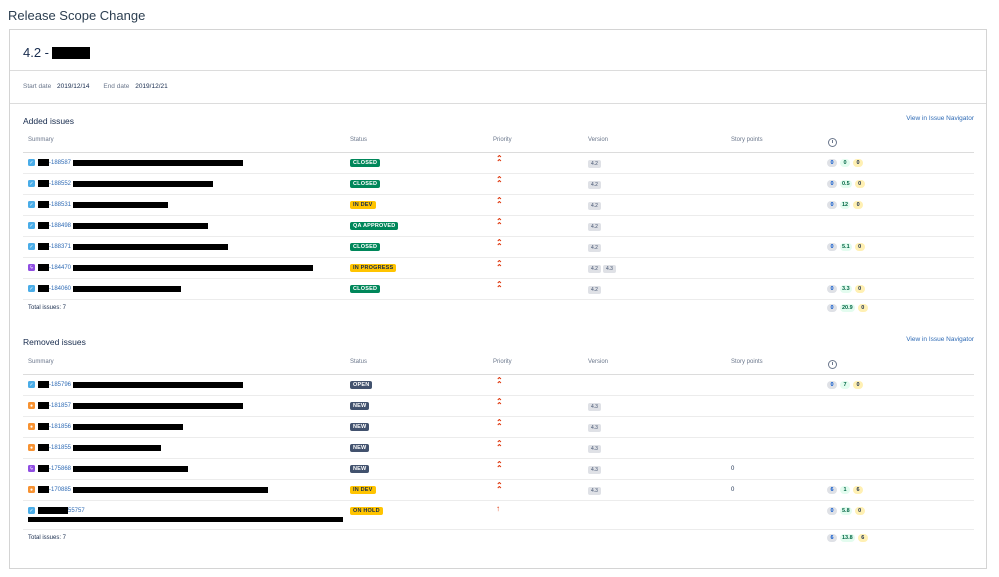 The width and height of the screenshot is (999, 577). I want to click on total-time-cell: 6 13.8 6, so click(847, 538).